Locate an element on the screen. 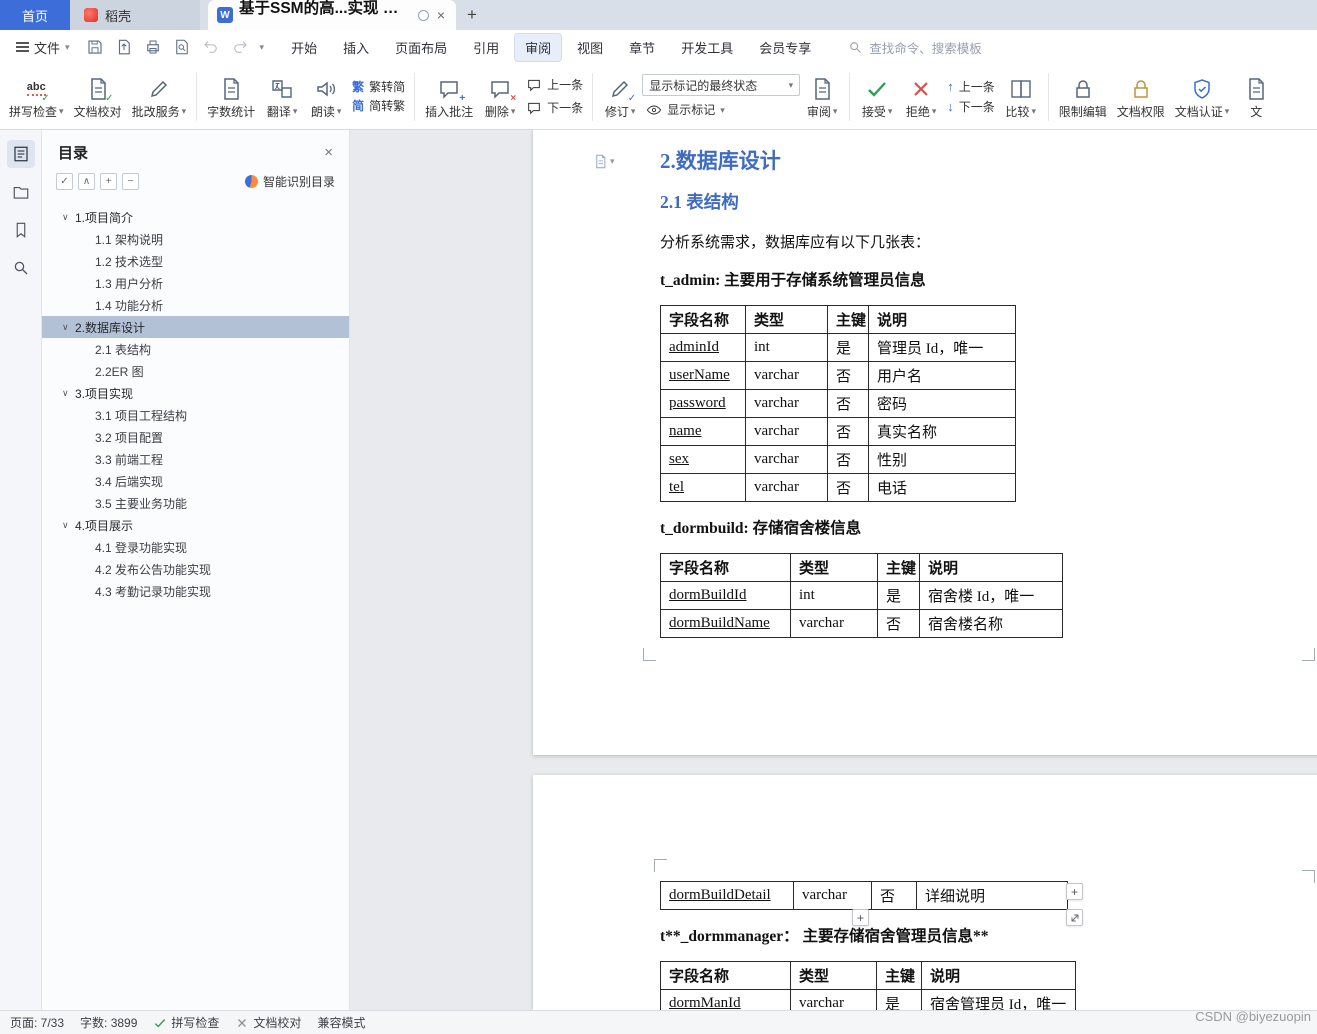 This screenshot has width=1317, height=1034. toc-item: 3.4 后端实现 is located at coordinates (195, 481).